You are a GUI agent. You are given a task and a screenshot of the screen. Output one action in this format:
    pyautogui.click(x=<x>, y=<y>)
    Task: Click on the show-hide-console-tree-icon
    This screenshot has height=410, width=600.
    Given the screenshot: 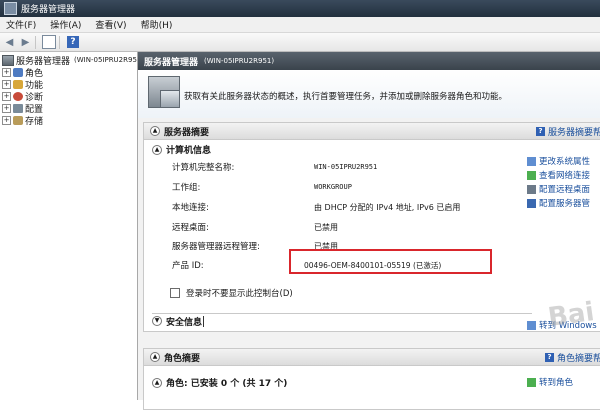 What is the action you would take?
    pyautogui.click(x=49, y=42)
    